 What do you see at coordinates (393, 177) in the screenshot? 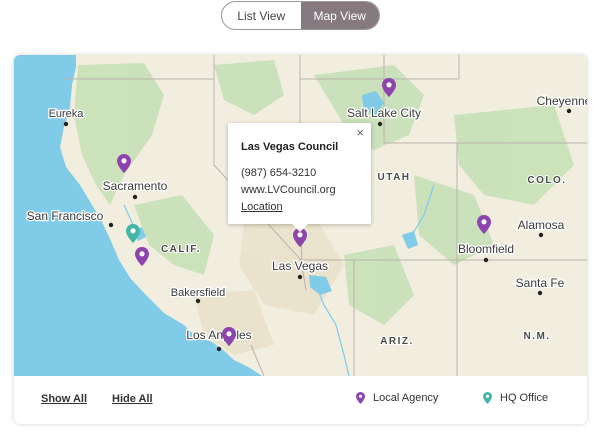
I see `state-label: UTAH` at bounding box center [393, 177].